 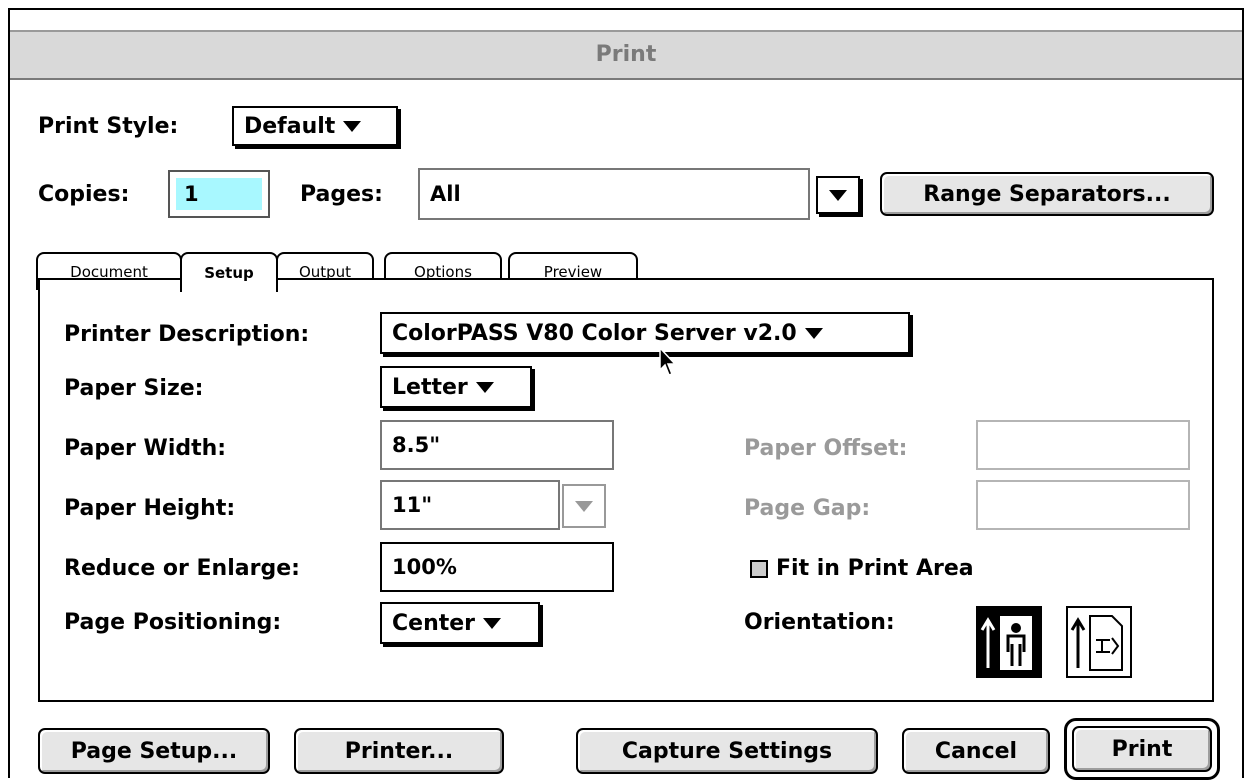 What do you see at coordinates (826, 448) in the screenshot?
I see `paper-offset-label: Paper Offset:` at bounding box center [826, 448].